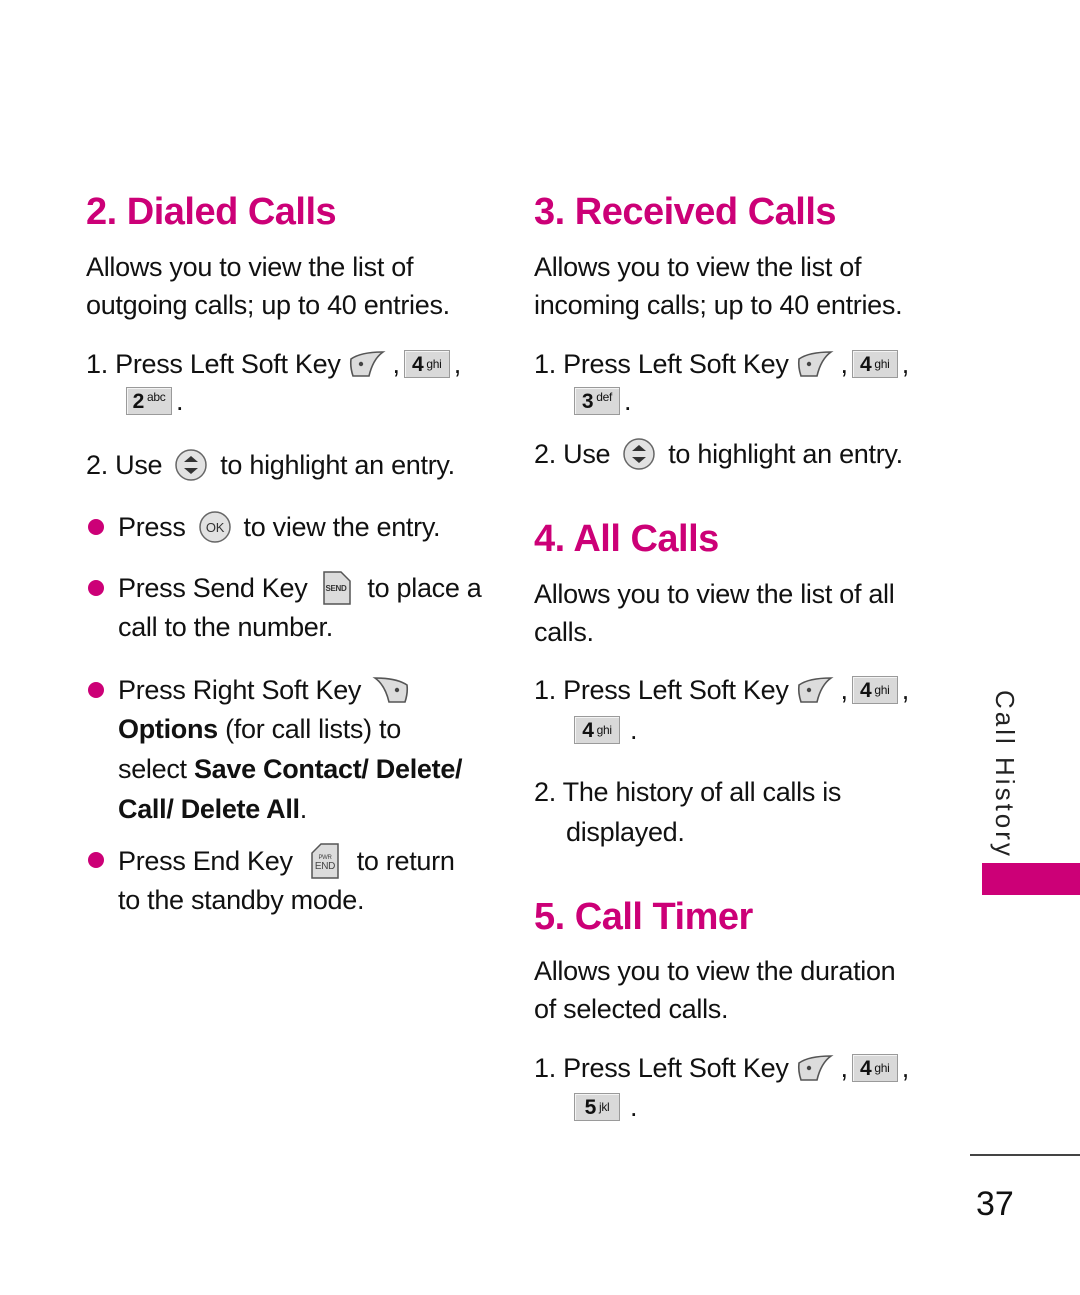 The image size is (1080, 1295). What do you see at coordinates (240, 690) in the screenshot?
I see `bullet-text: Press Right Soft Key` at bounding box center [240, 690].